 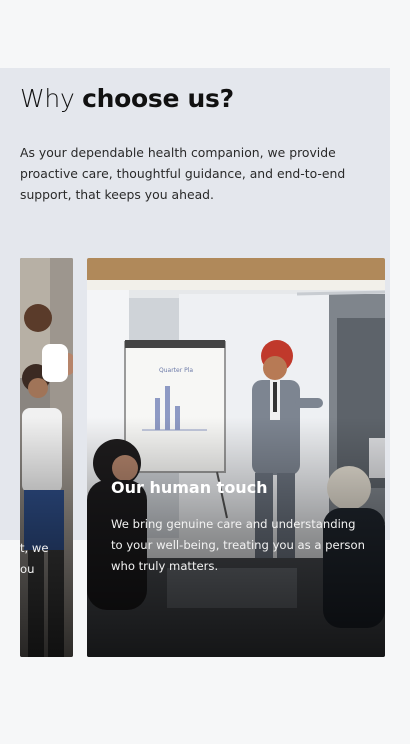 What do you see at coordinates (189, 487) in the screenshot?
I see `card-title: Our human touch` at bounding box center [189, 487].